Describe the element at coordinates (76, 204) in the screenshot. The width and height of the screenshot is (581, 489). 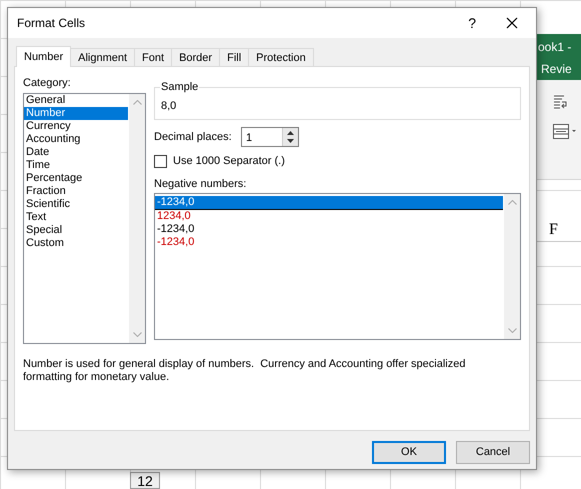
I see `category-item: Scientific` at that location.